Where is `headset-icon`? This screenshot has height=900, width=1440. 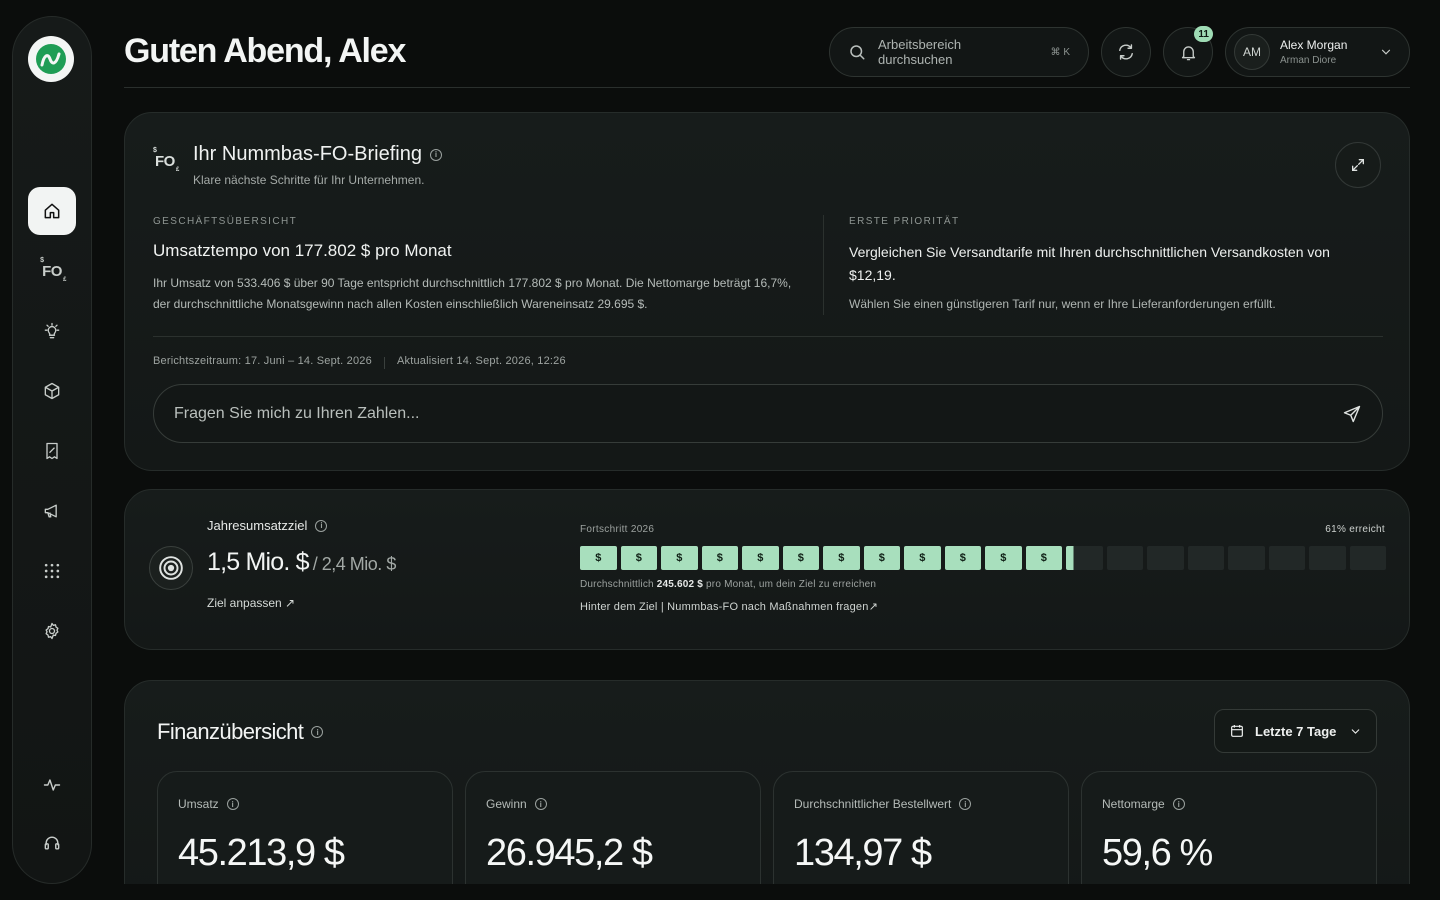 headset-icon is located at coordinates (52, 843).